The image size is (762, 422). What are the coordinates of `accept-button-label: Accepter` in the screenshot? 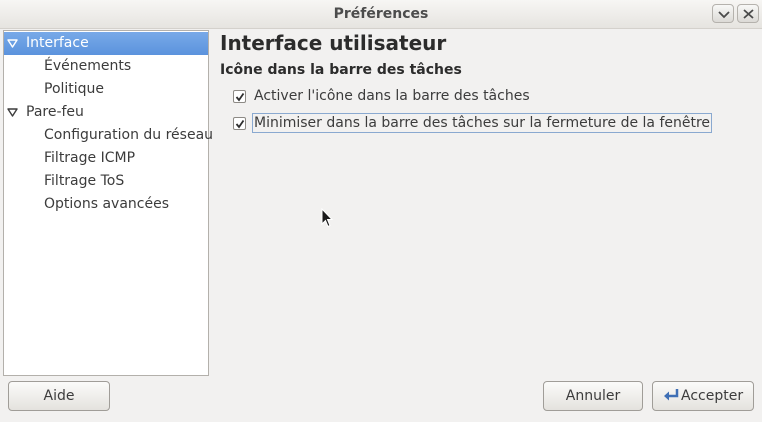 It's located at (712, 396).